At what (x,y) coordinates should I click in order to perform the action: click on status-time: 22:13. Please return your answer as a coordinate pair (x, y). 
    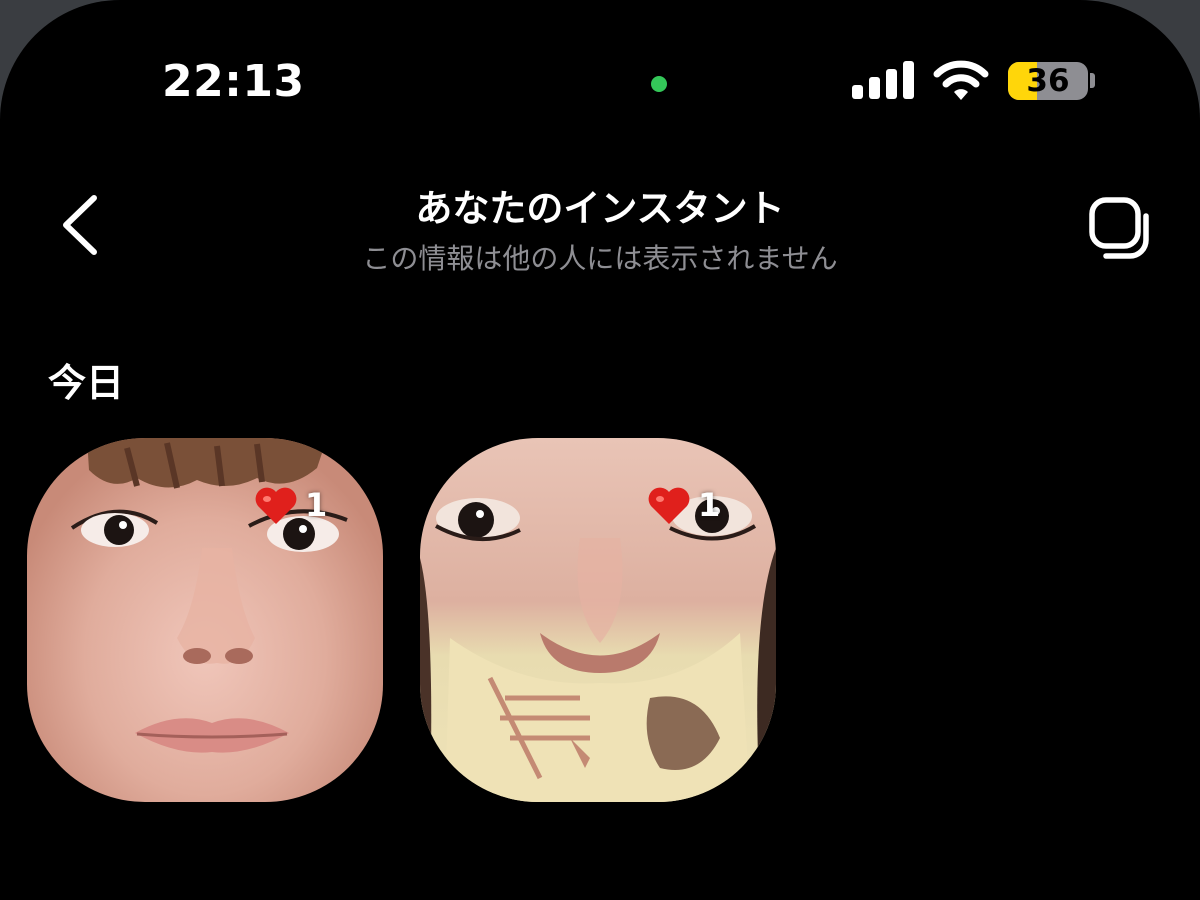
    Looking at the image, I should click on (233, 81).